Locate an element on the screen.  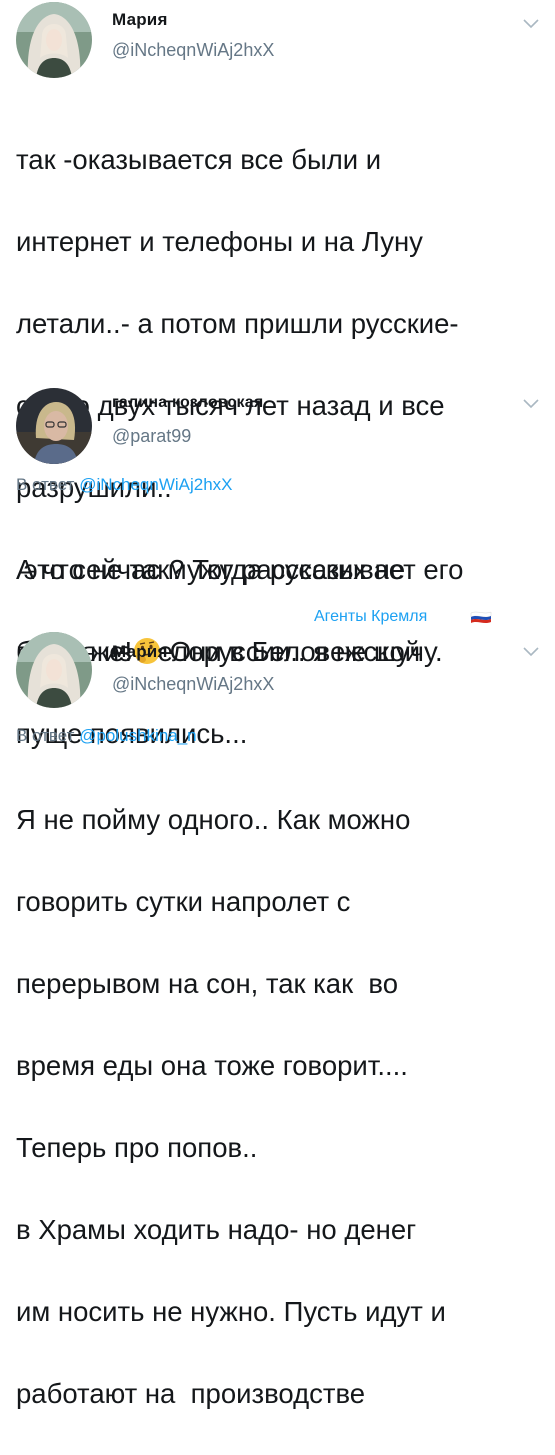
russia-flag-icon is located at coordinates (481, 617).